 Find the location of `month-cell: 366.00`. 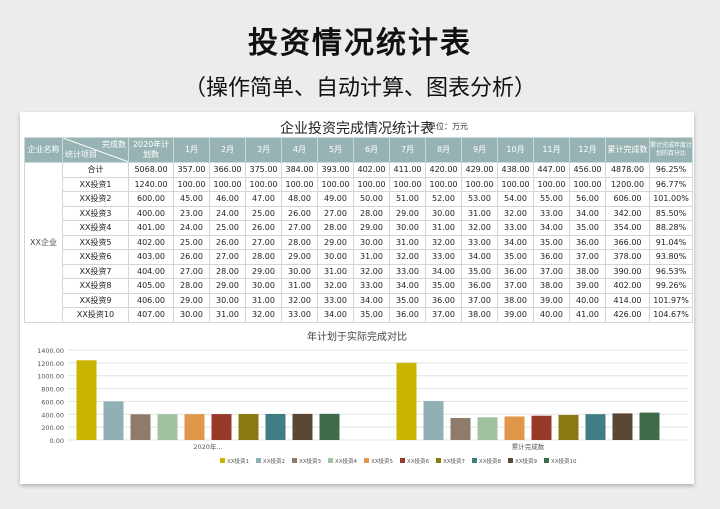

month-cell: 366.00 is located at coordinates (227, 170).